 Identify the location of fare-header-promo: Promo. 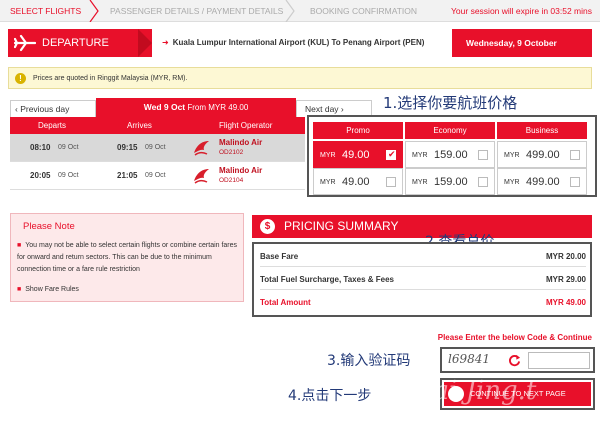
(358, 130).